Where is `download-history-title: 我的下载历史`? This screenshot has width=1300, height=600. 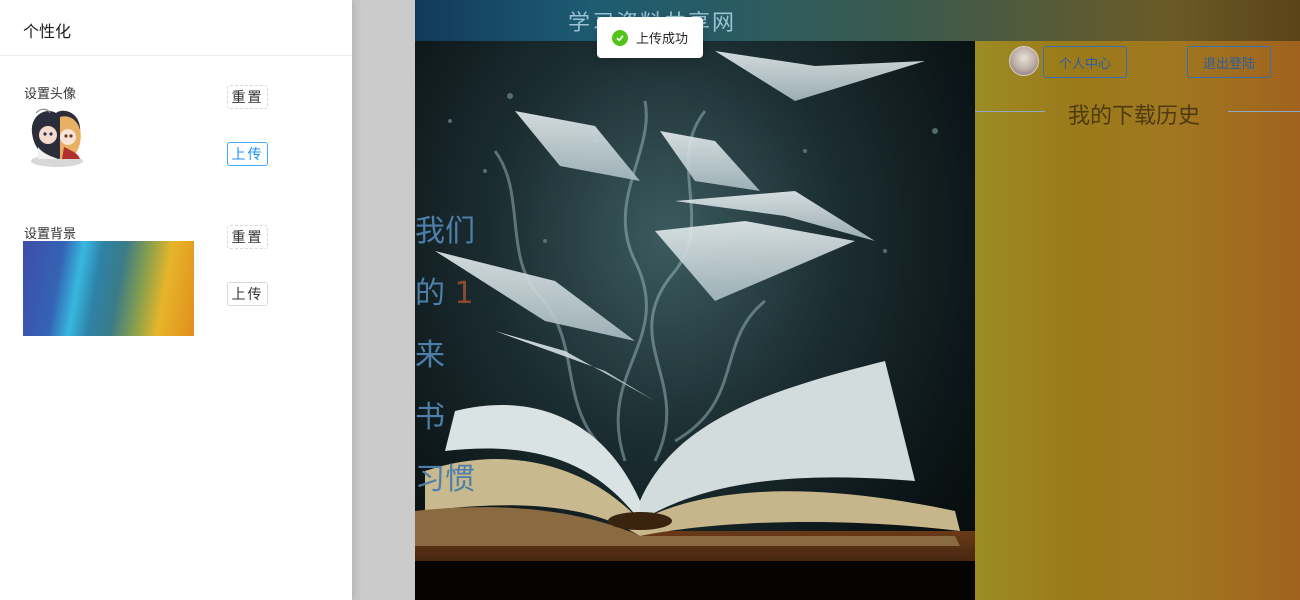 download-history-title: 我的下载历史 is located at coordinates (1134, 116).